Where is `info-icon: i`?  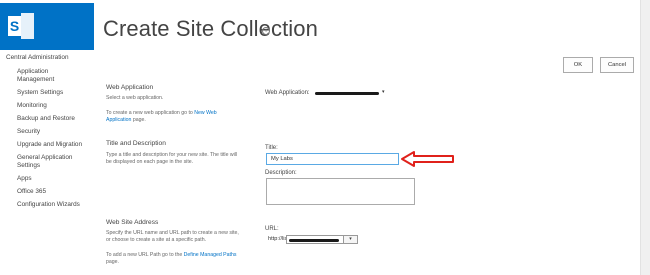
info-icon: i is located at coordinates (266, 31).